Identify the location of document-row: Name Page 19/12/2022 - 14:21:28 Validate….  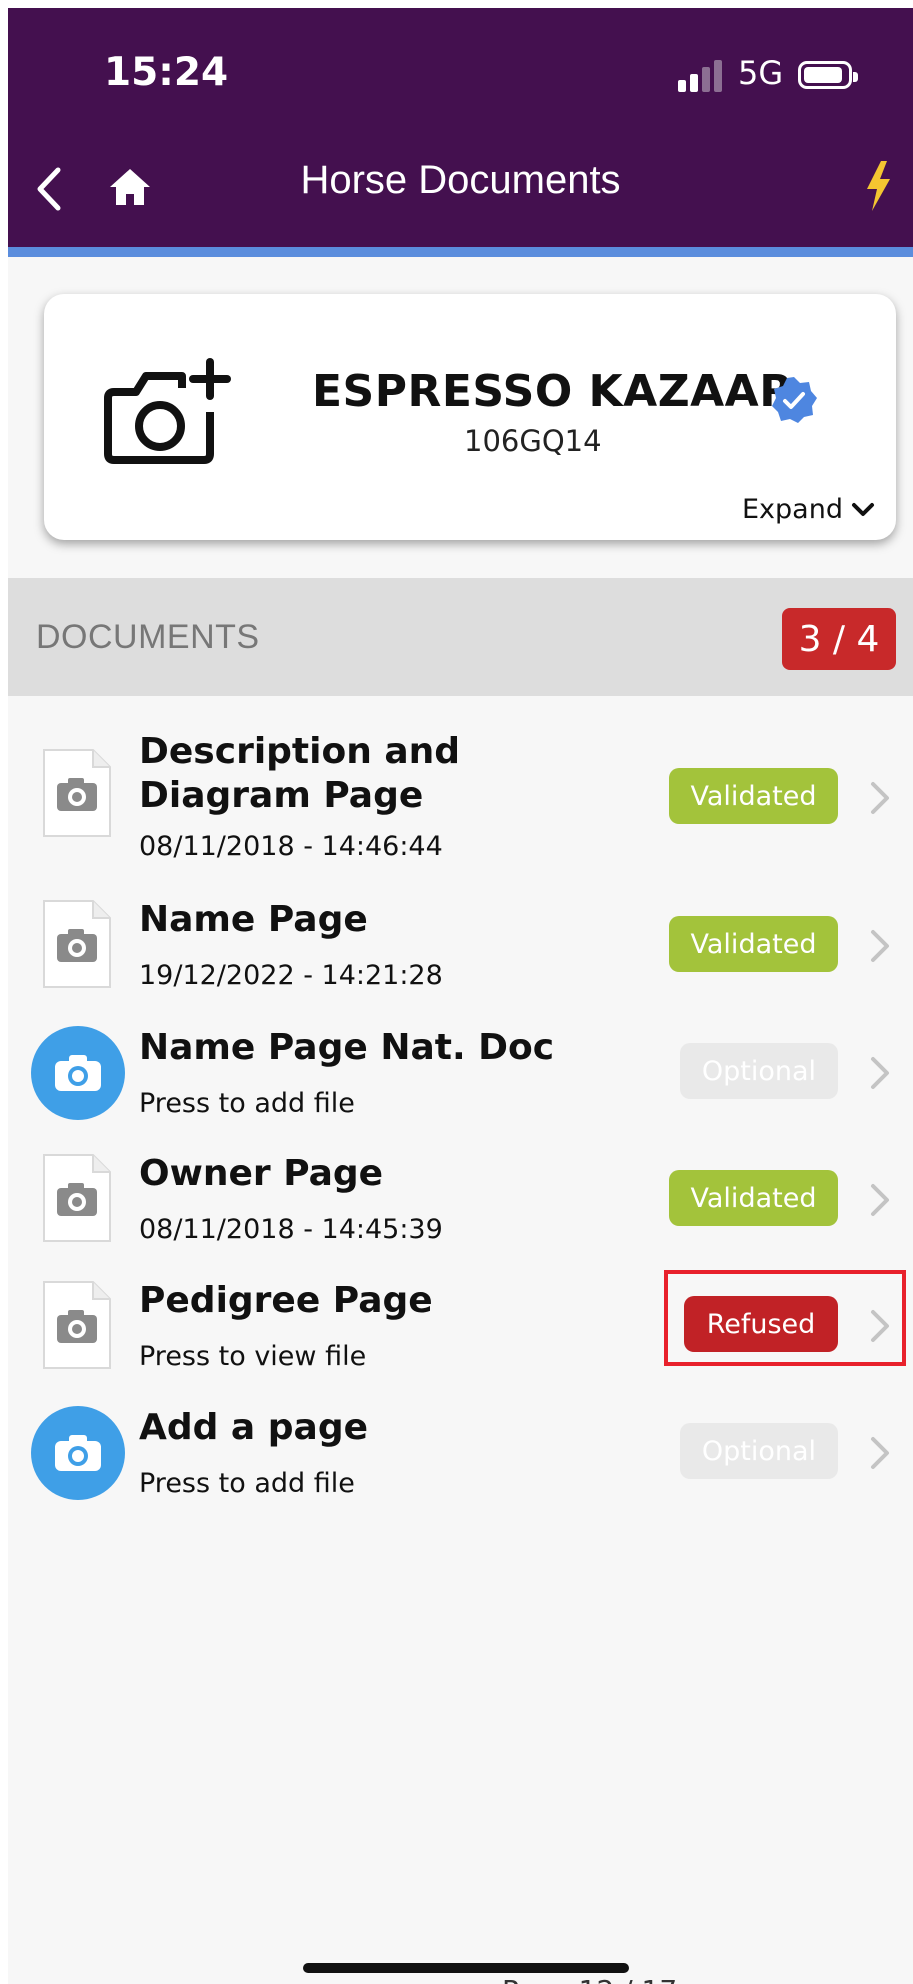
(460, 945).